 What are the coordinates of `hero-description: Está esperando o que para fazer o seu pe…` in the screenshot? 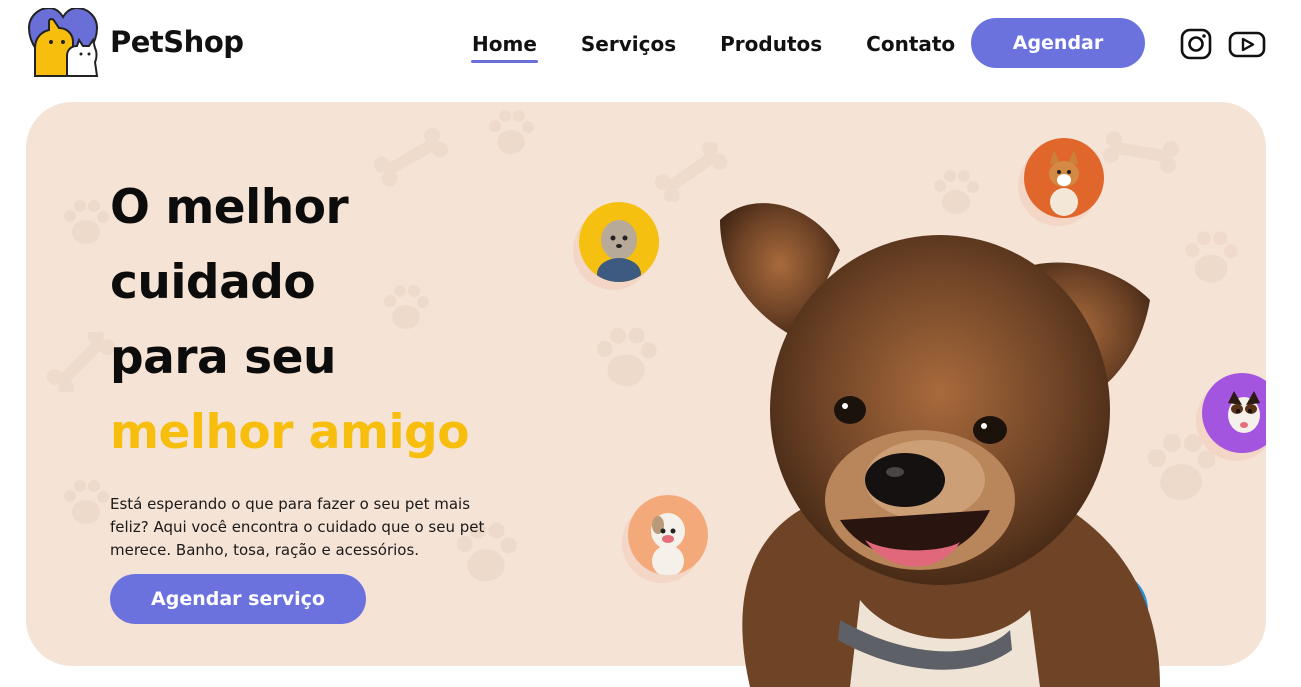 It's located at (297, 527).